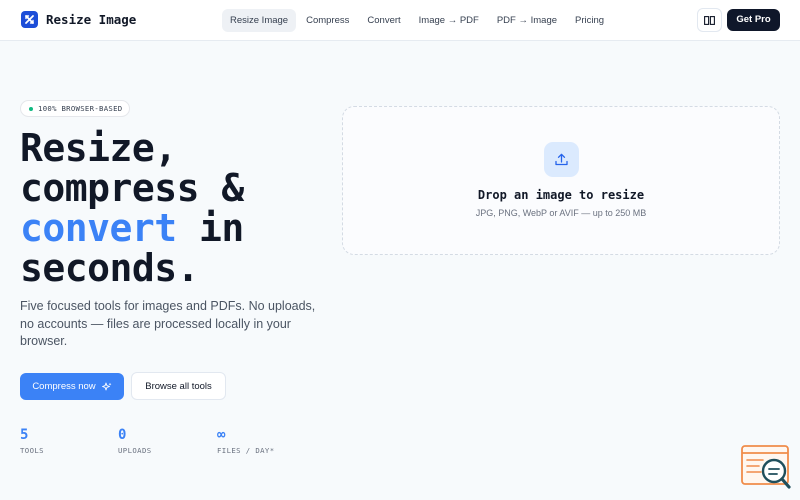 This screenshot has width=800, height=500. I want to click on headline-line-2: compress &, so click(132, 188).